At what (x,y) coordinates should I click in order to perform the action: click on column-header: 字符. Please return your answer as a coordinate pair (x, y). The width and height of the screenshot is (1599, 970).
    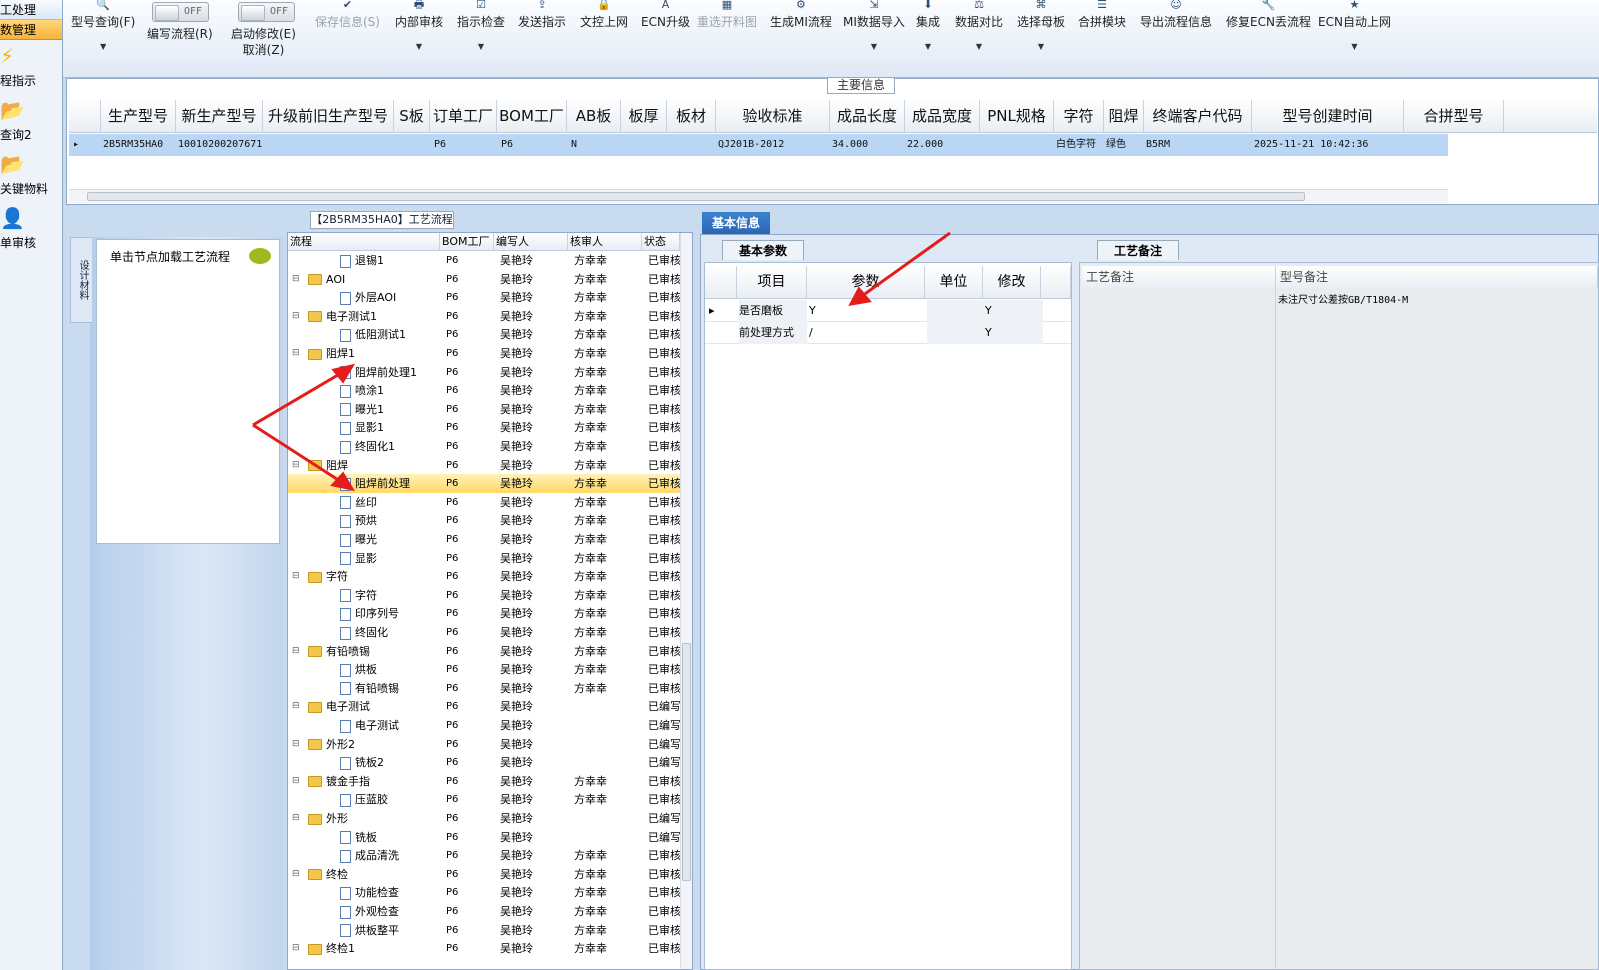
    Looking at the image, I should click on (1079, 116).